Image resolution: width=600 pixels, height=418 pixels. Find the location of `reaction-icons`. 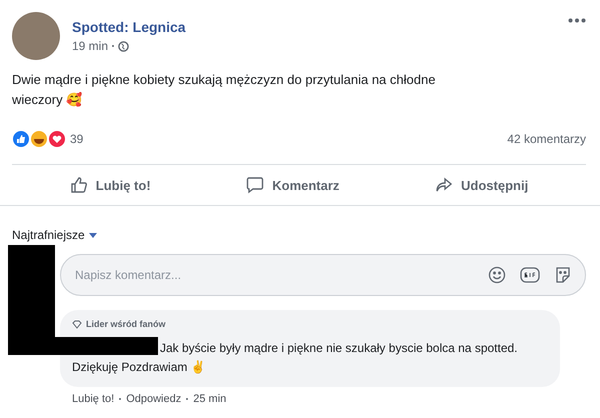

reaction-icons is located at coordinates (39, 139).